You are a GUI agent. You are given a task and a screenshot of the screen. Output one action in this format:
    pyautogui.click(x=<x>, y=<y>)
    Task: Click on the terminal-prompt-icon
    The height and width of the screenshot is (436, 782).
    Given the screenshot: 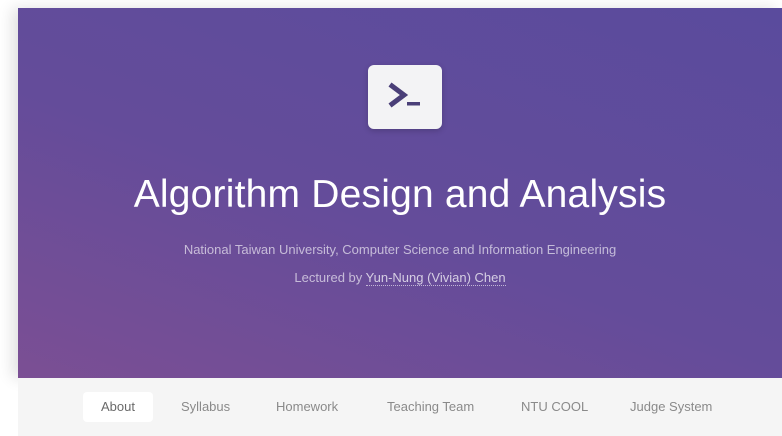 What is the action you would take?
    pyautogui.click(x=405, y=97)
    